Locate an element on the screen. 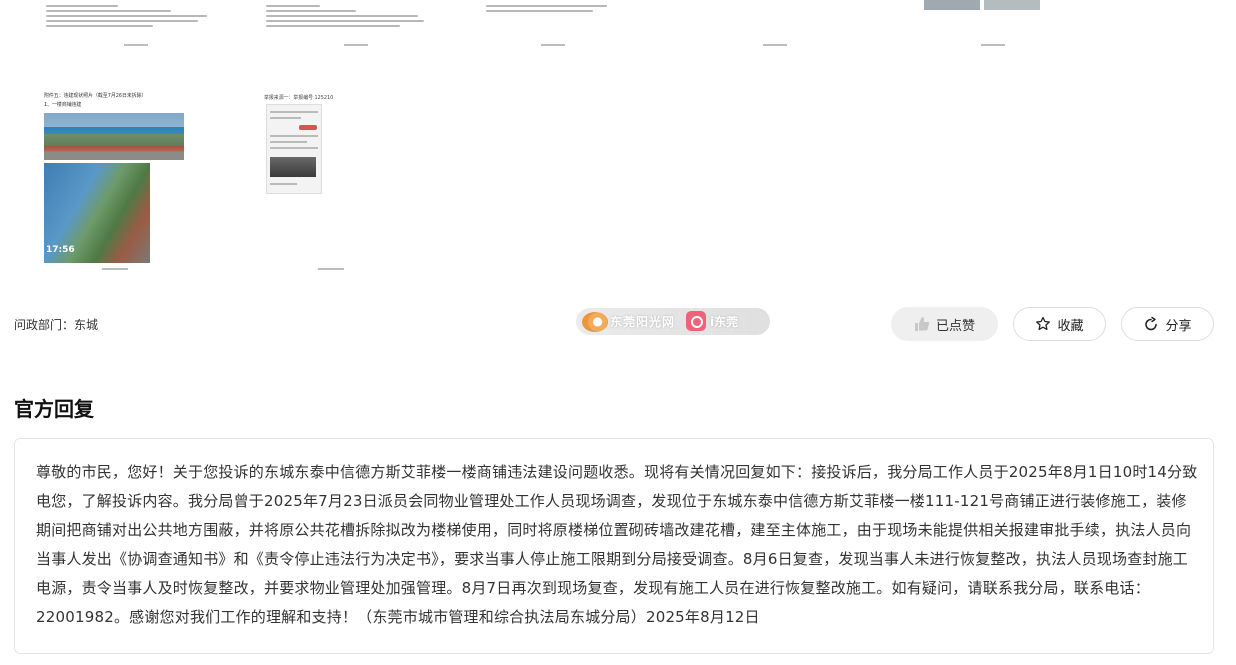  idongguan-logo-icon is located at coordinates (696, 321).